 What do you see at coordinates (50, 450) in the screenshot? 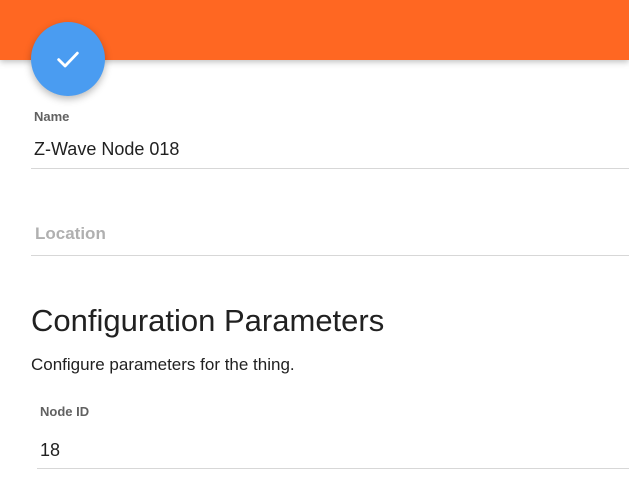
I see `node-id-input-value: 18` at bounding box center [50, 450].